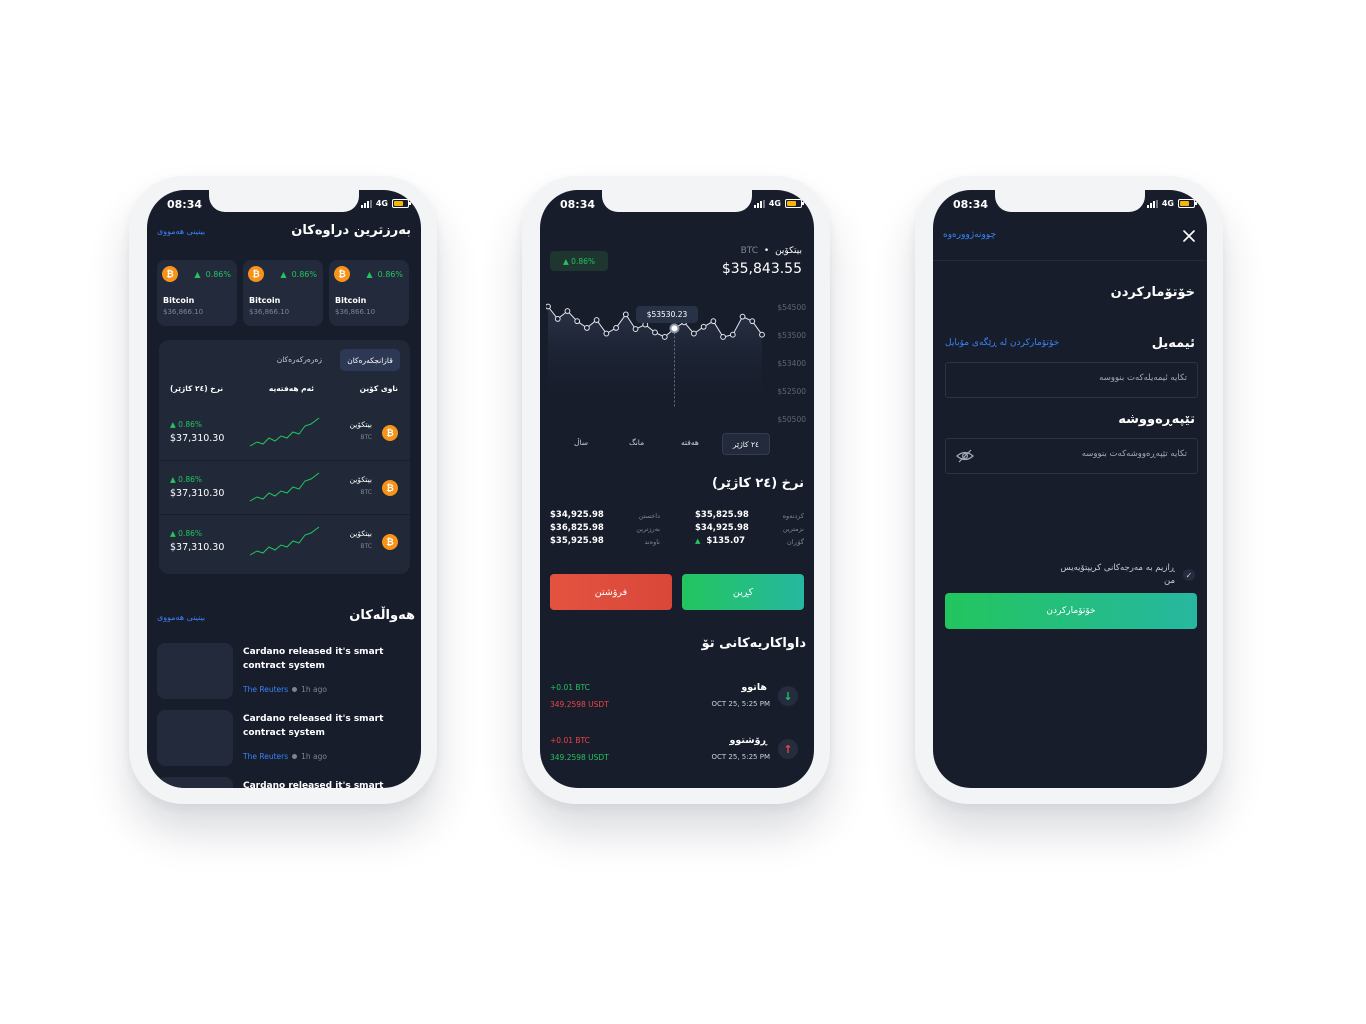  I want to click on stat-close-value: $34,925.98, so click(577, 515).